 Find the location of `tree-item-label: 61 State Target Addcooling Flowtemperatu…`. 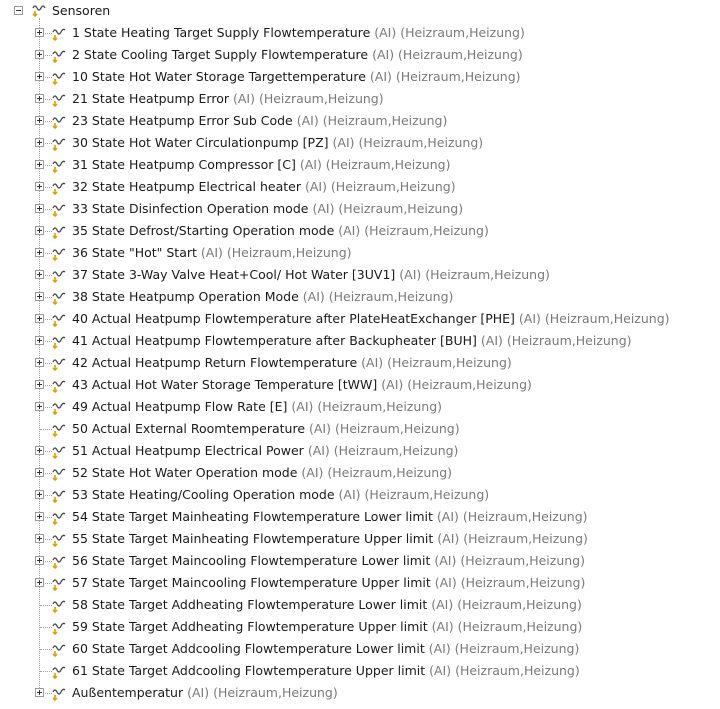

tree-item-label: 61 State Target Addcooling Flowtemperatu… is located at coordinates (326, 671).